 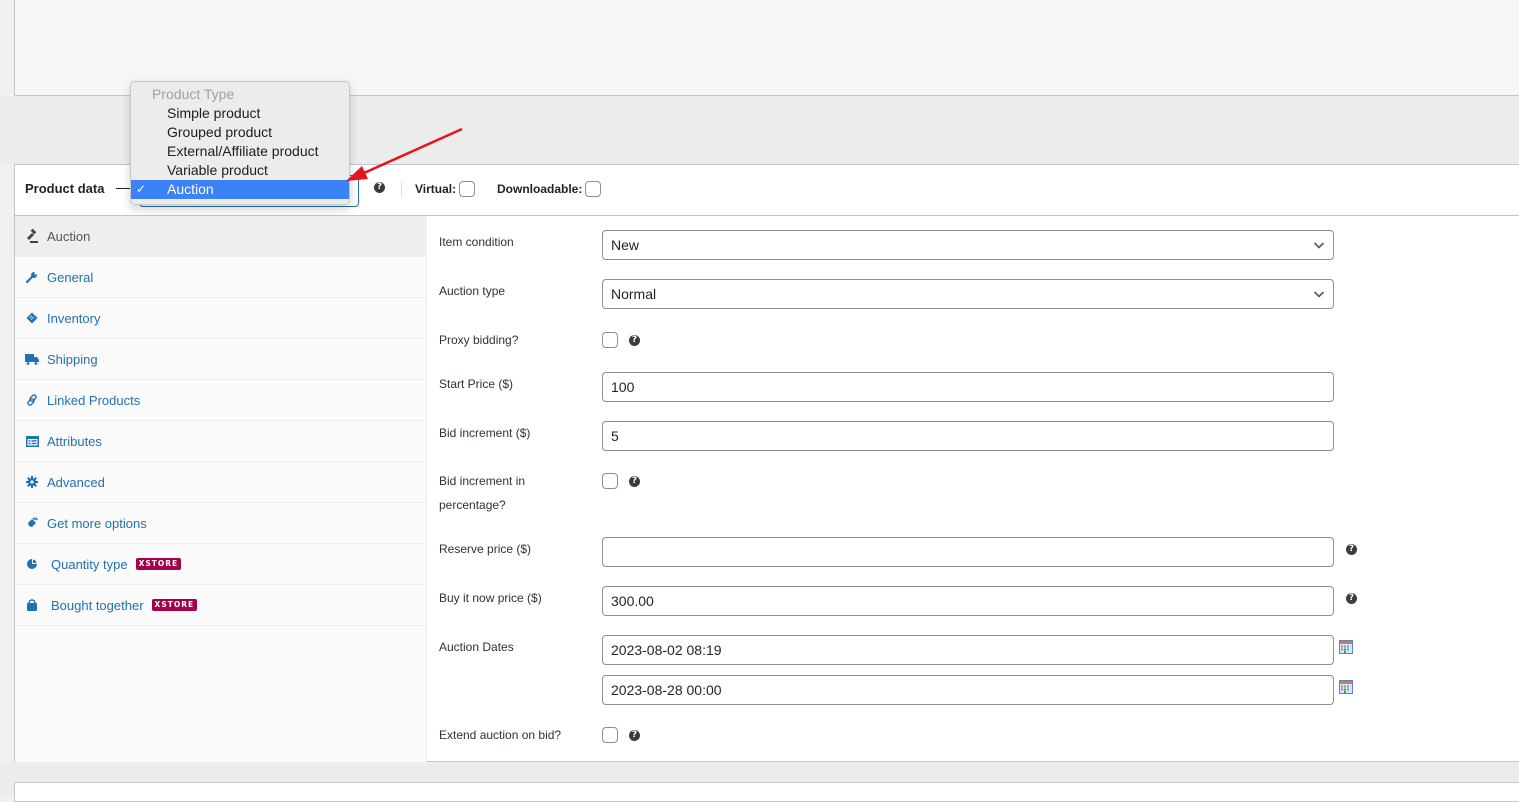 What do you see at coordinates (220, 132) in the screenshot?
I see `option-label: Grouped product` at bounding box center [220, 132].